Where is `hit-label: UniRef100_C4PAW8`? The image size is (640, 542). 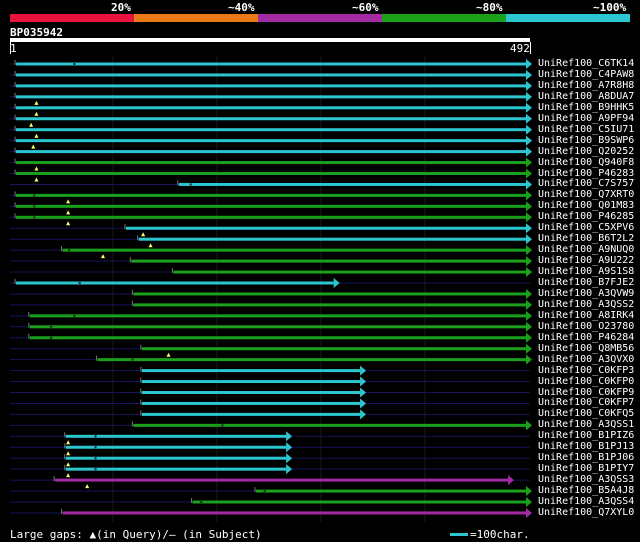 hit-label: UniRef100_C4PAW8 is located at coordinates (586, 74).